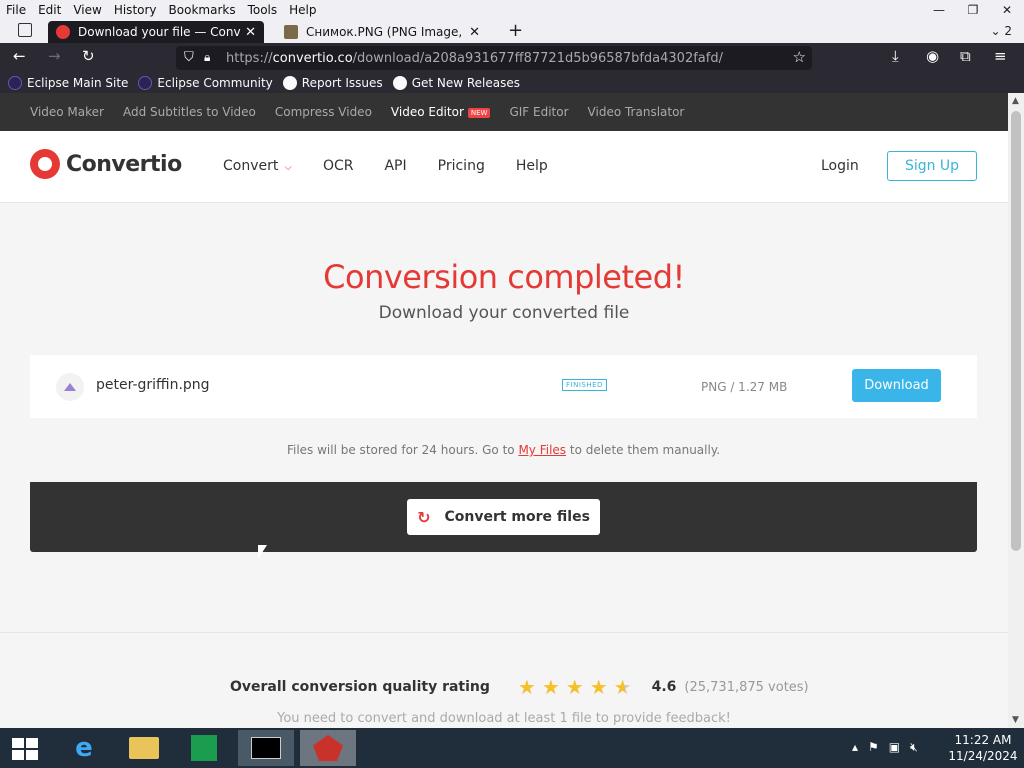 Image resolution: width=1024 pixels, height=768 pixels. I want to click on taskbar-command-prompt, so click(266, 748).